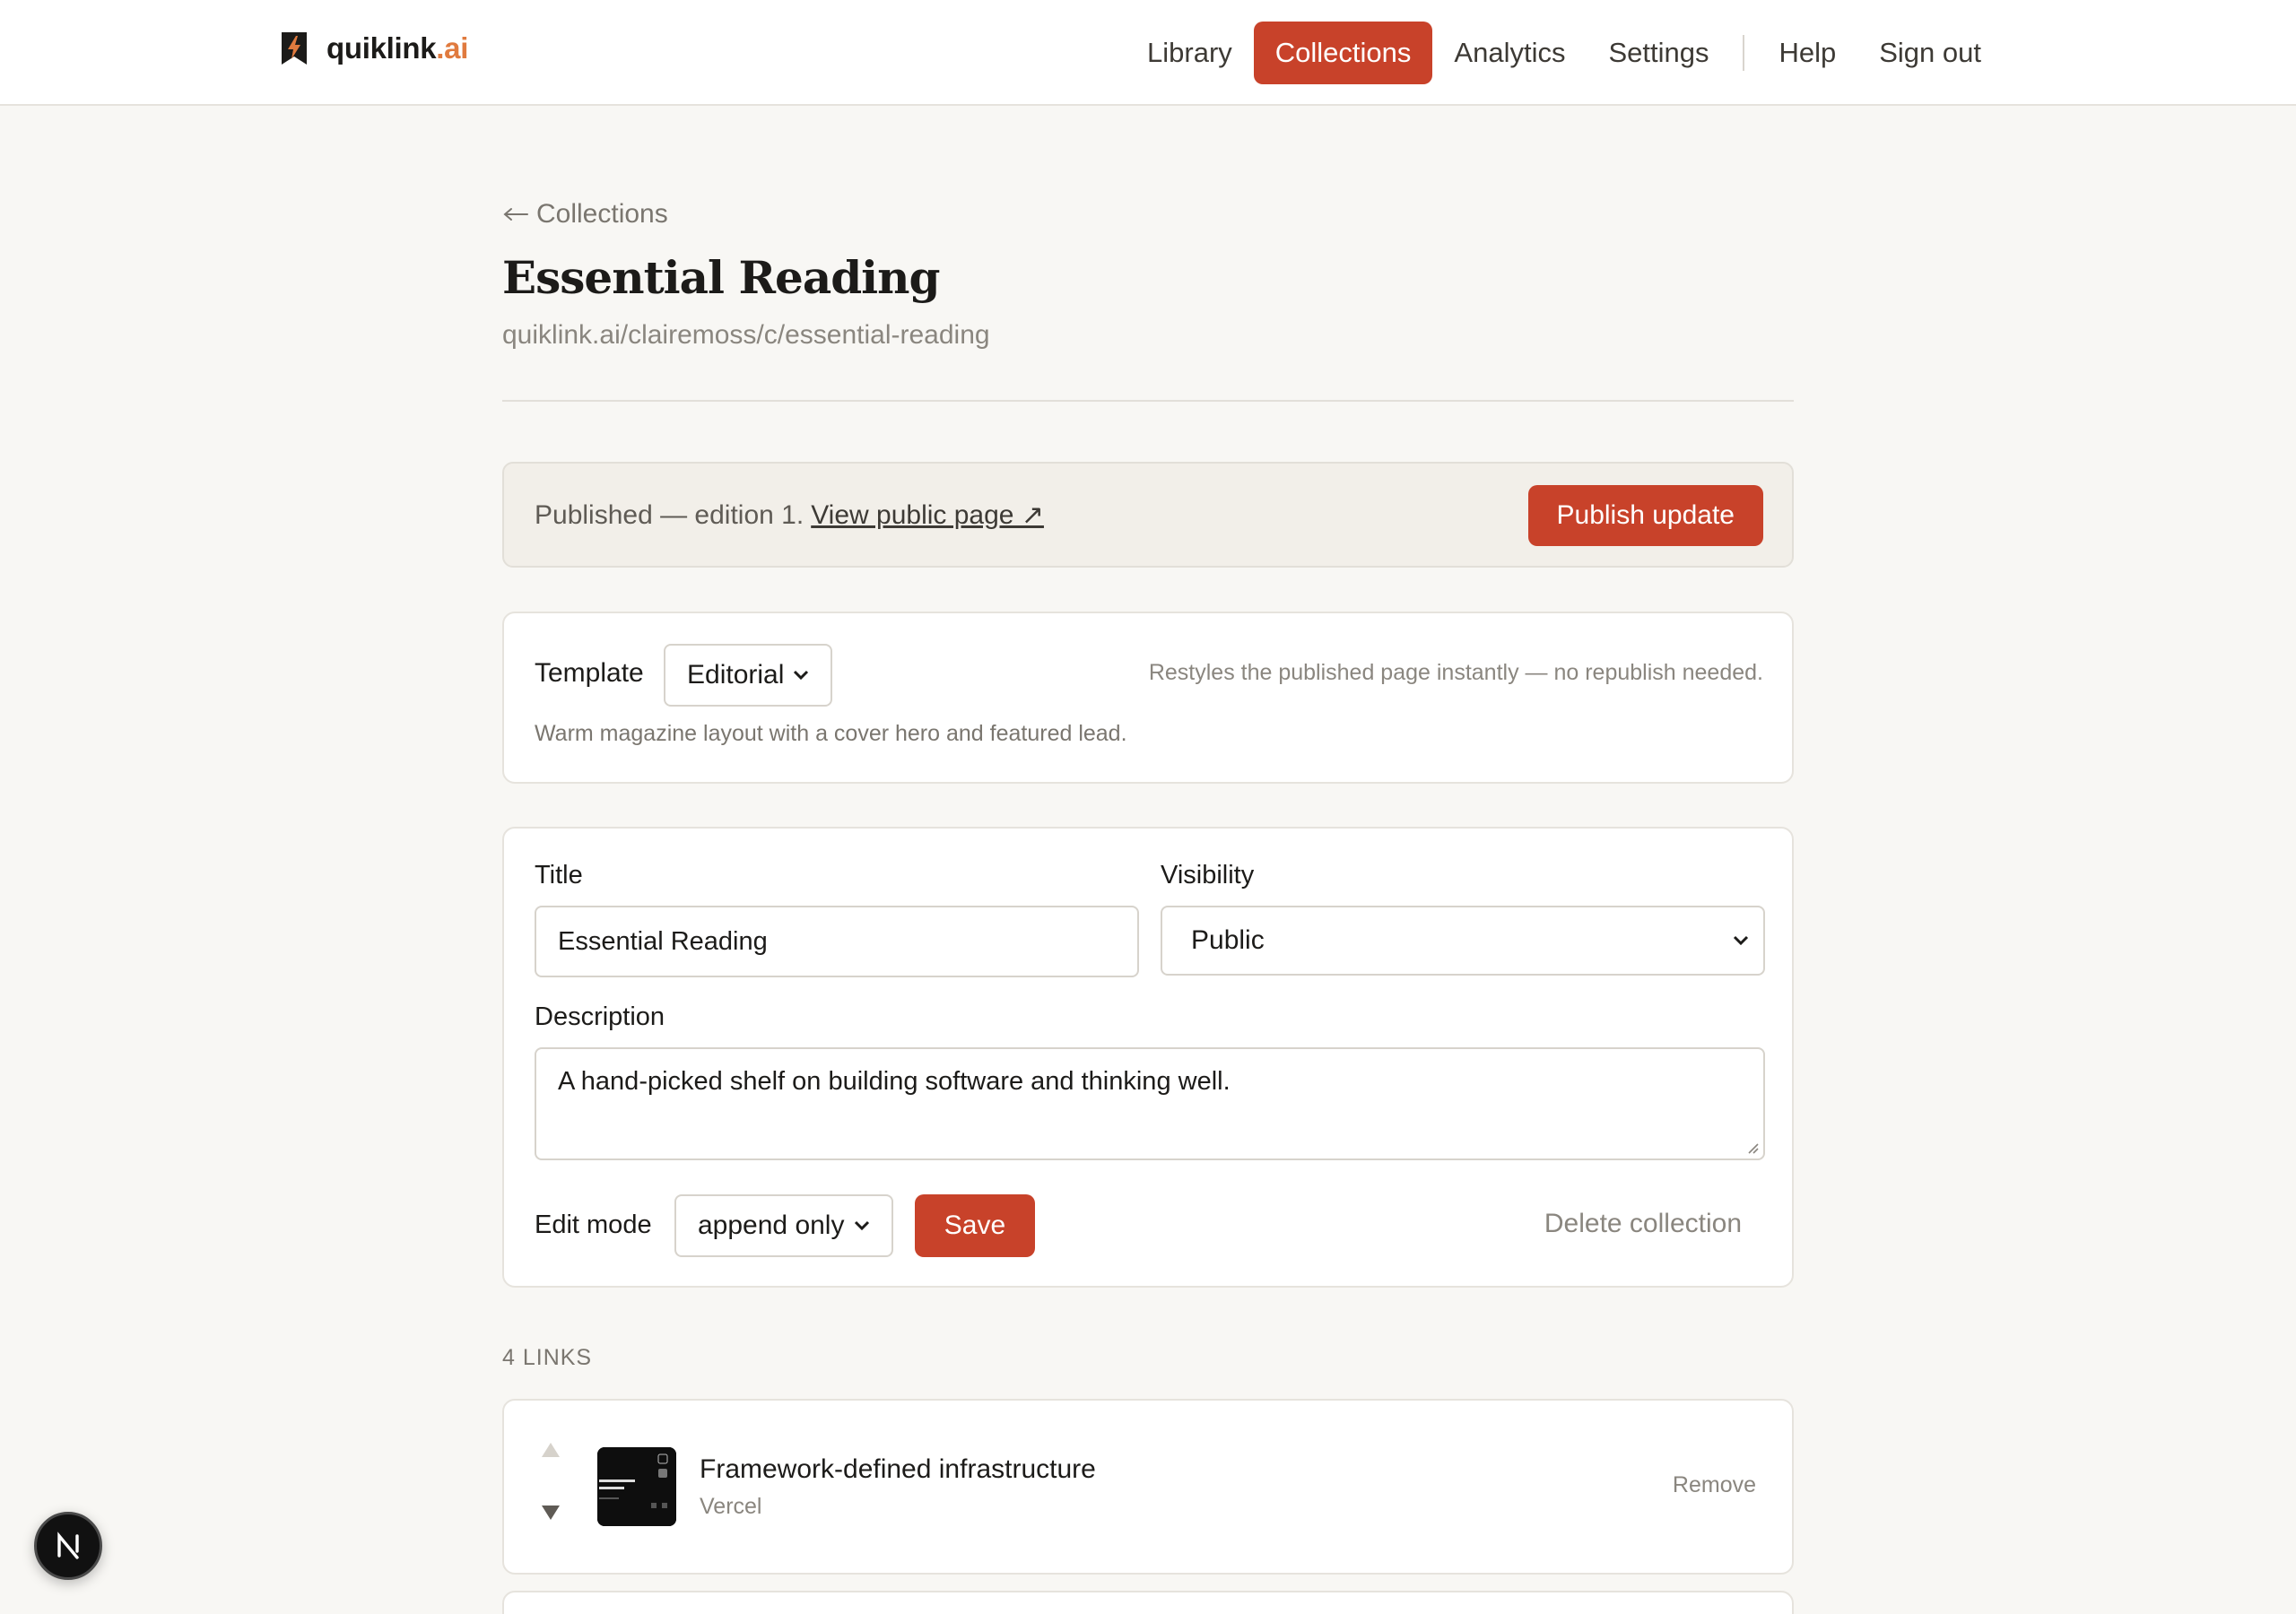 Image resolution: width=2296 pixels, height=1614 pixels. What do you see at coordinates (1190, 53) in the screenshot?
I see `nav-library: Library` at bounding box center [1190, 53].